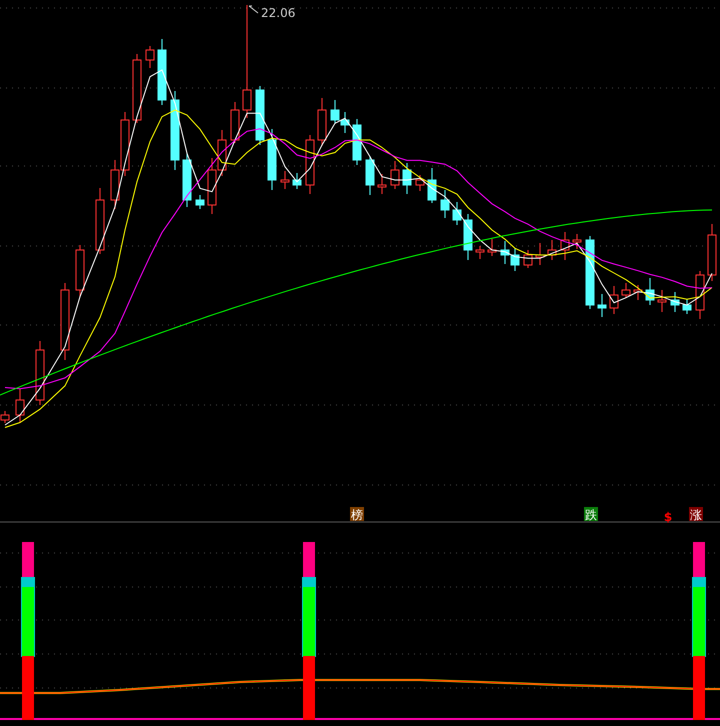 The height and width of the screenshot is (726, 720). I want to click on signal-badge: 榜, so click(357, 514).